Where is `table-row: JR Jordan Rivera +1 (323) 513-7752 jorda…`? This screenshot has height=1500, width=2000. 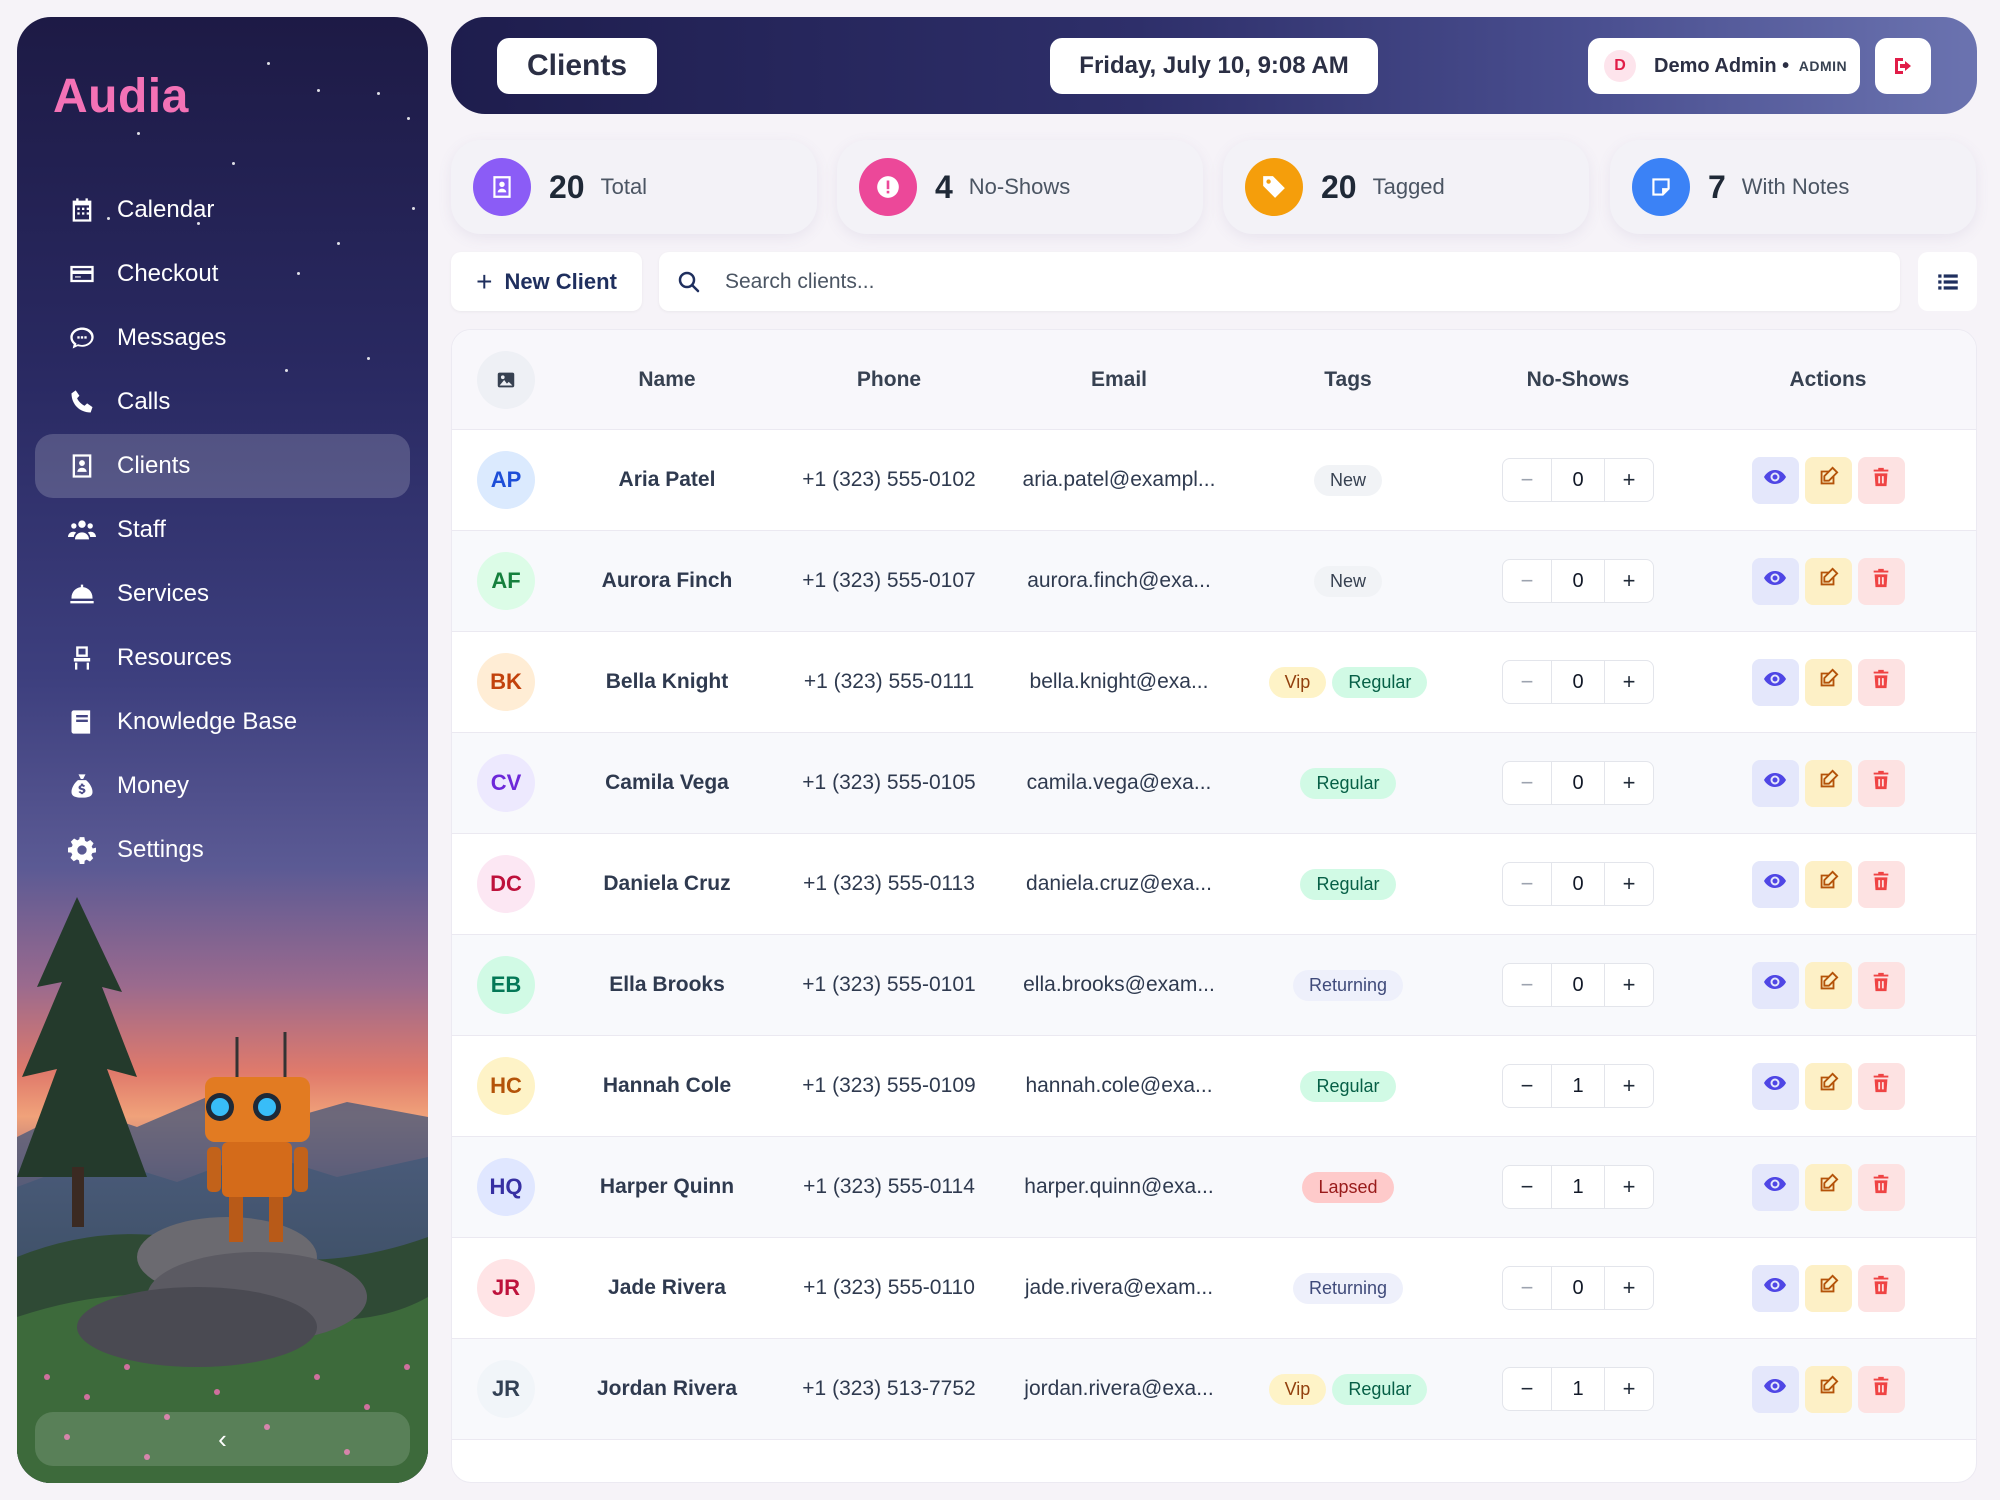
table-row: JR Jordan Rivera +1 (323) 513-7752 jorda… is located at coordinates (1214, 1389).